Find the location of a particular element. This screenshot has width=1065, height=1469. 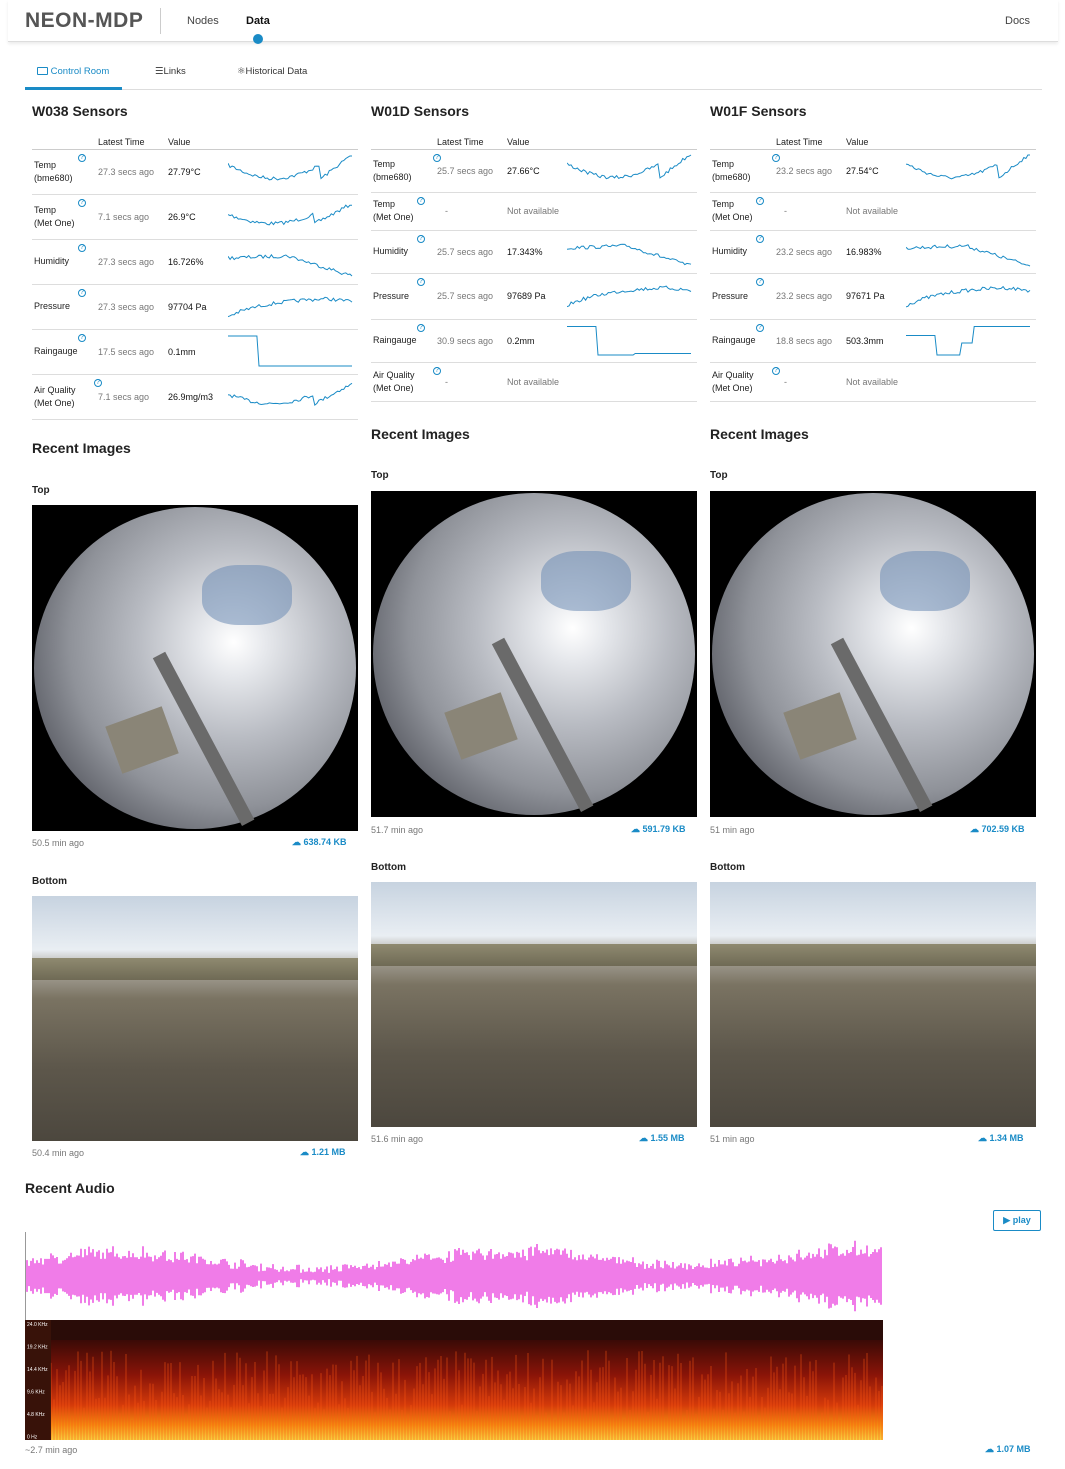

sensor-name-line1: Humidity is located at coordinates (52, 261).